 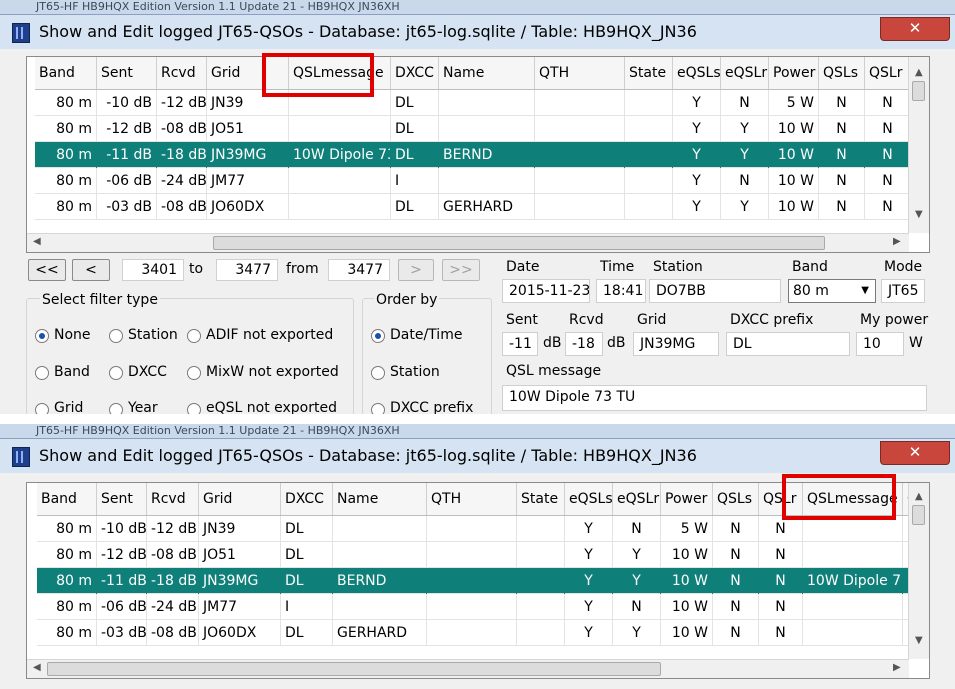 What do you see at coordinates (781, 499) in the screenshot?
I see `column-header-qslr: QSLr` at bounding box center [781, 499].